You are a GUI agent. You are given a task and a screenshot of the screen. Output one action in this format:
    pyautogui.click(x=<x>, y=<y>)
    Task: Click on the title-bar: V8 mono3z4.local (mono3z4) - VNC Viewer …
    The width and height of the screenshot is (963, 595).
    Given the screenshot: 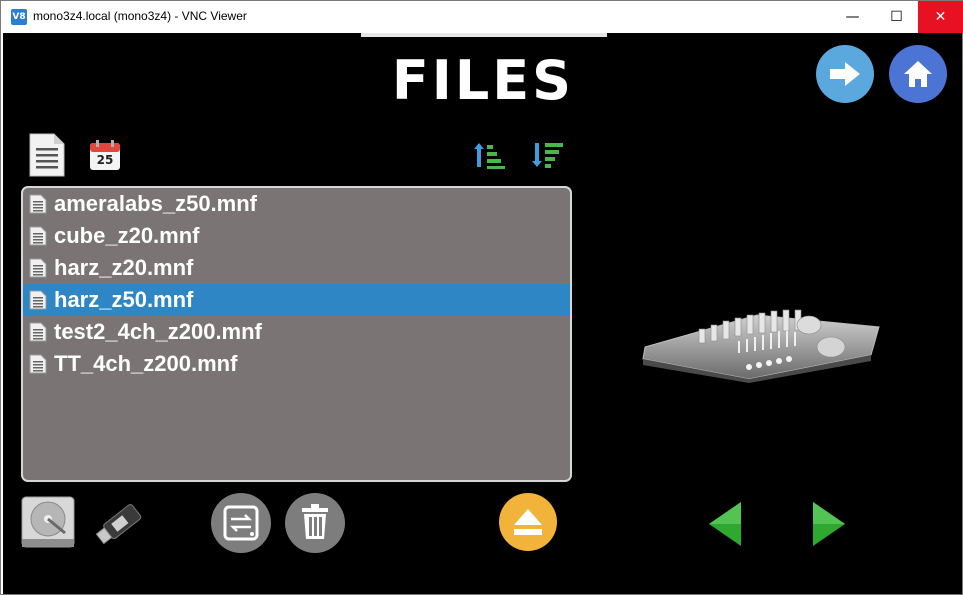 What is the action you would take?
    pyautogui.click(x=482, y=17)
    